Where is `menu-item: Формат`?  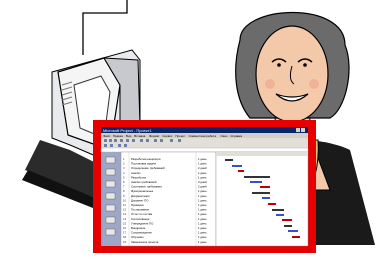 menu-item: Формат is located at coordinates (154, 136).